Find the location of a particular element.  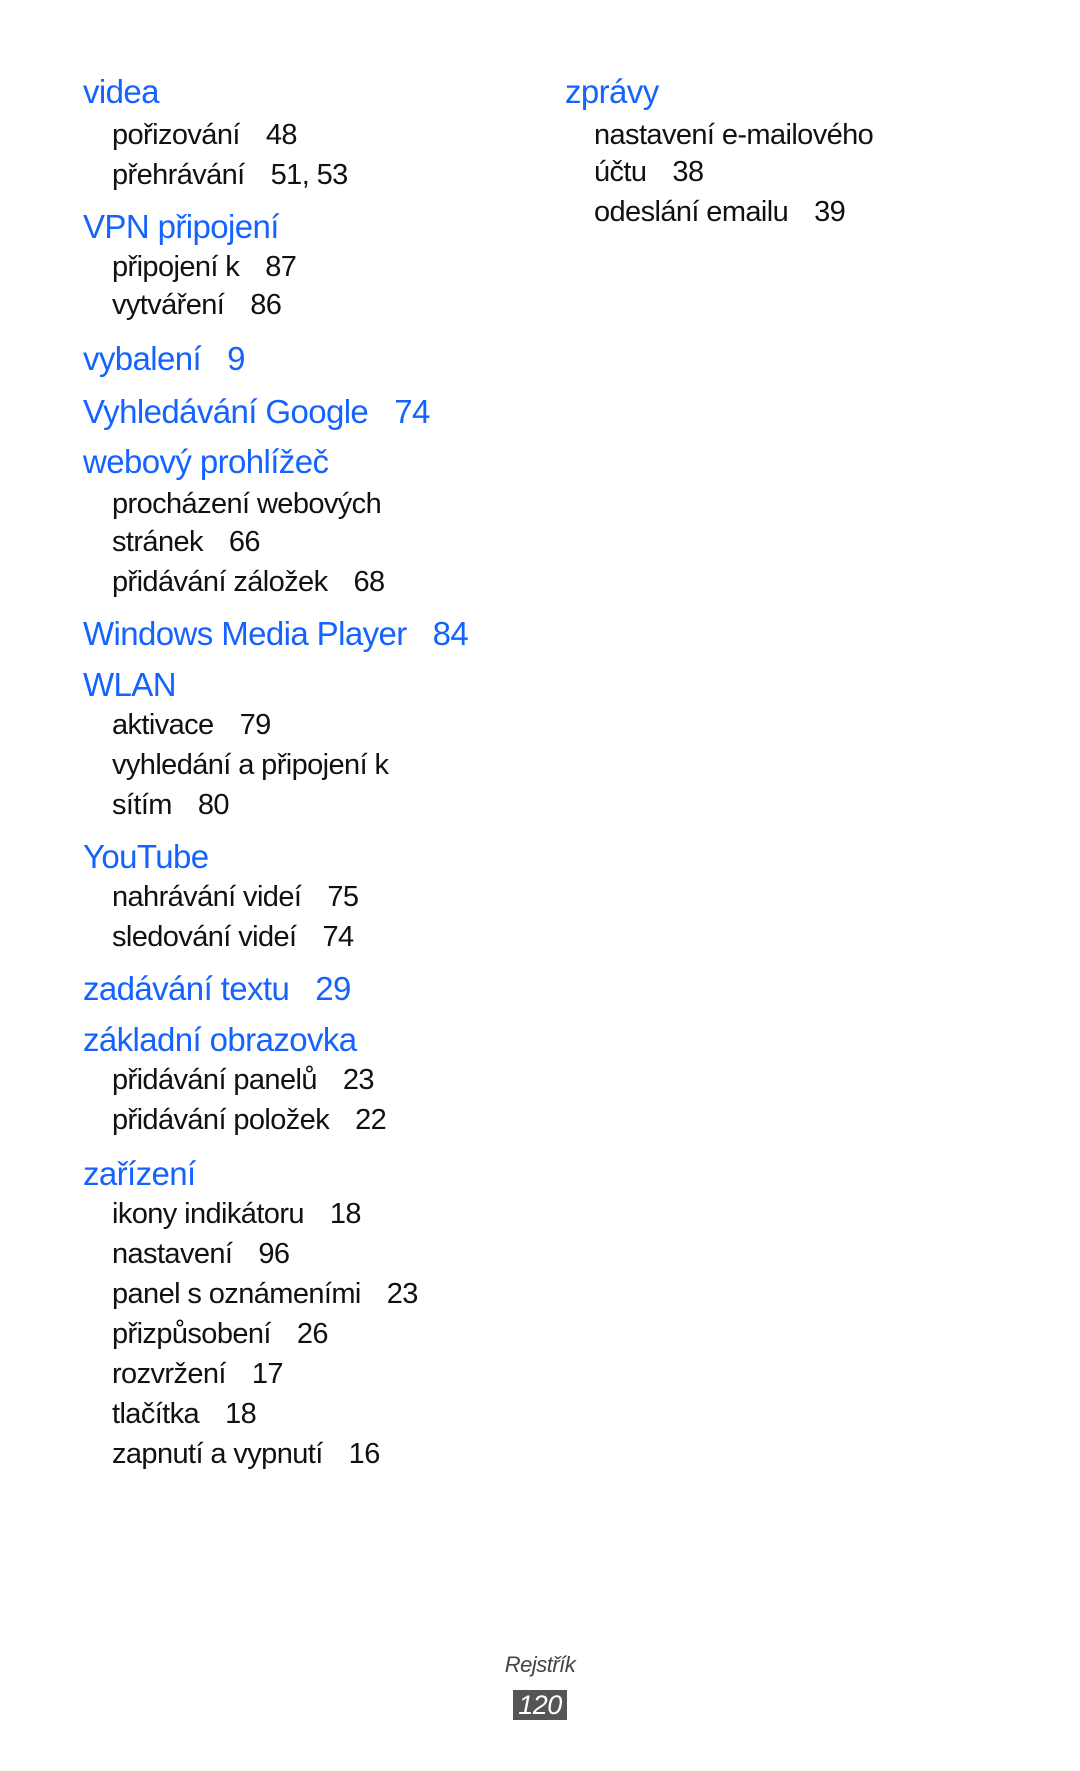

index-term: stránek is located at coordinates (158, 542).